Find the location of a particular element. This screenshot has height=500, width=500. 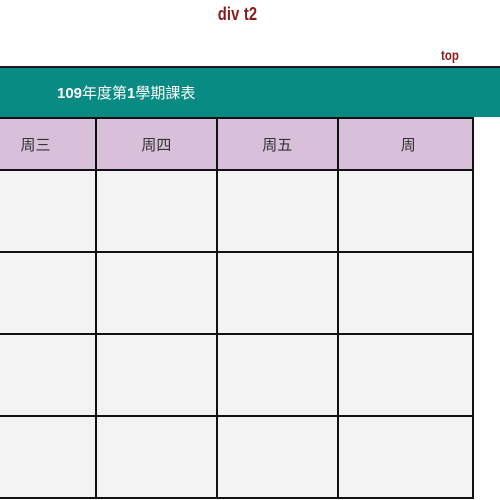

schedule-title: 109年度第1學期課表 is located at coordinates (126, 92).